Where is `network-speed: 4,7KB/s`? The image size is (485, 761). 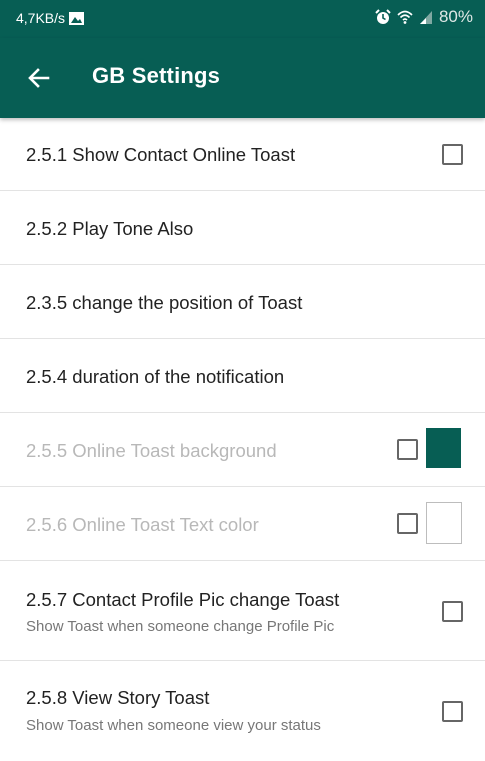
network-speed: 4,7KB/s is located at coordinates (41, 18).